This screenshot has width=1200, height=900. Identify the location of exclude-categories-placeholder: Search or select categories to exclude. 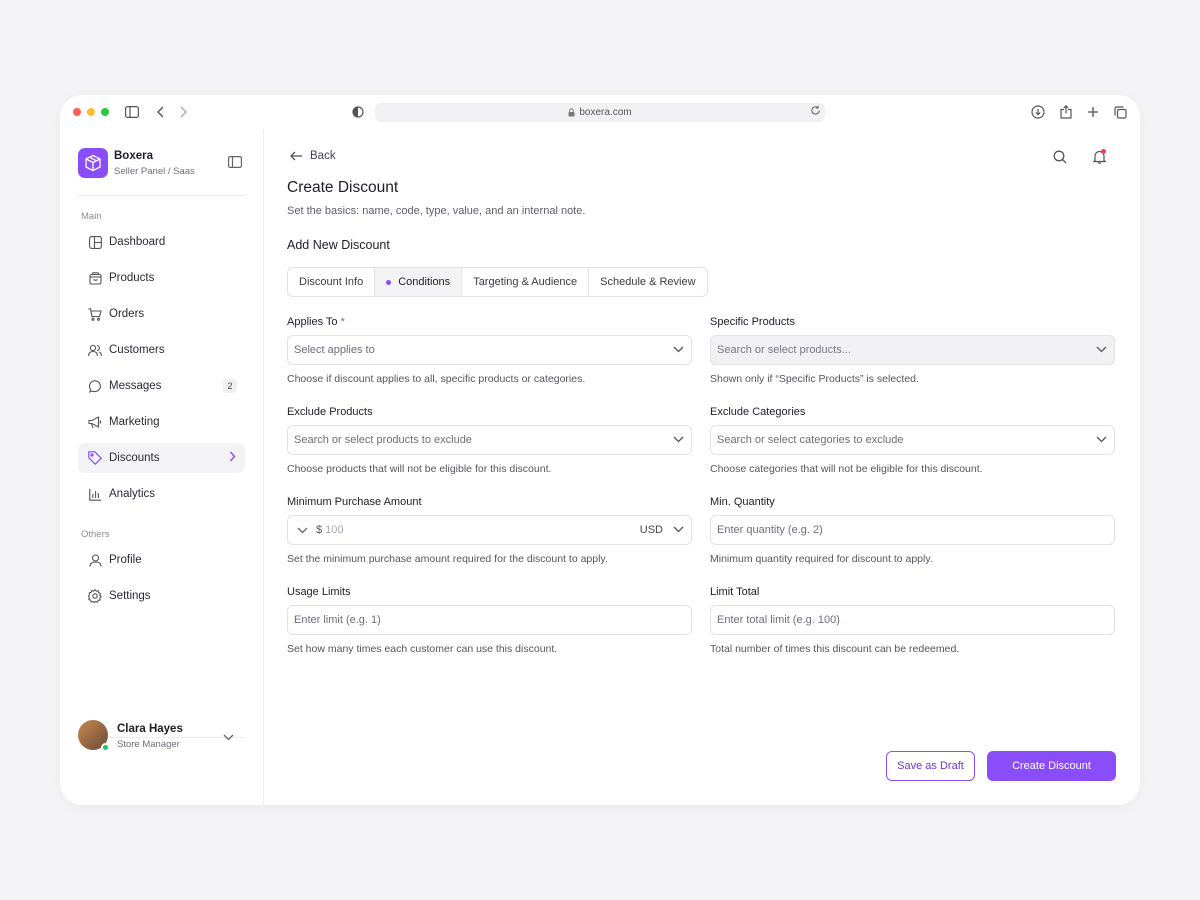
(810, 440).